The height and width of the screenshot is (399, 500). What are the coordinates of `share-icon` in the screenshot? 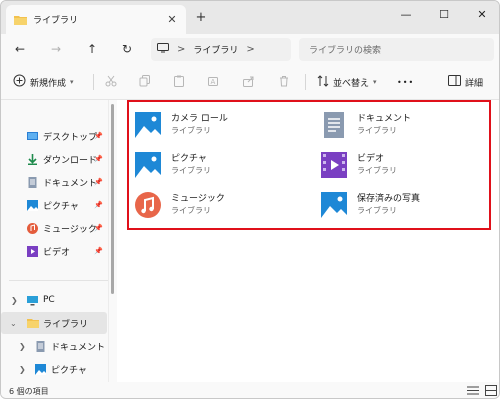 It's located at (249, 82).